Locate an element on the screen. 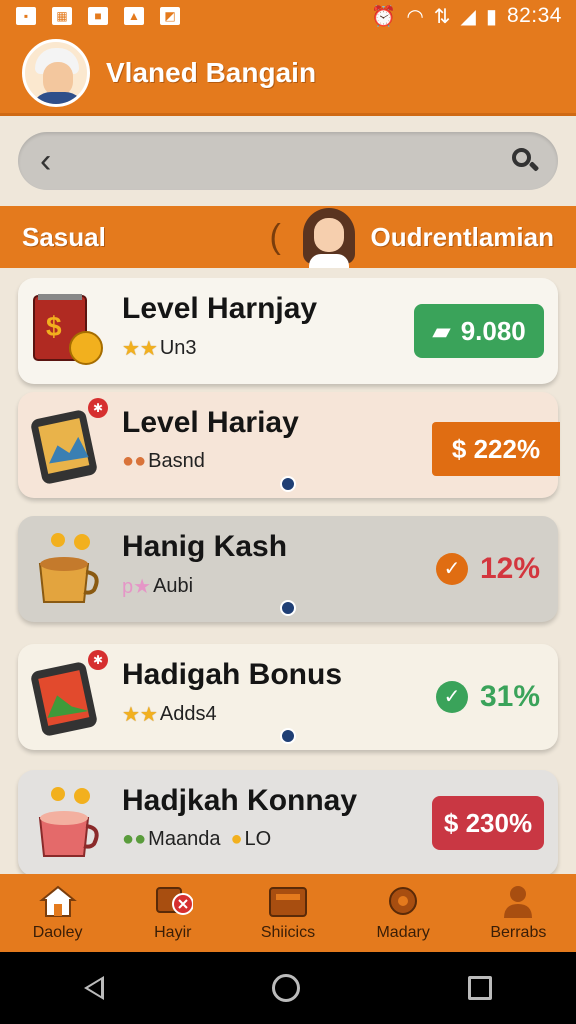 The width and height of the screenshot is (576, 1024). system-home-icon is located at coordinates (286, 988).